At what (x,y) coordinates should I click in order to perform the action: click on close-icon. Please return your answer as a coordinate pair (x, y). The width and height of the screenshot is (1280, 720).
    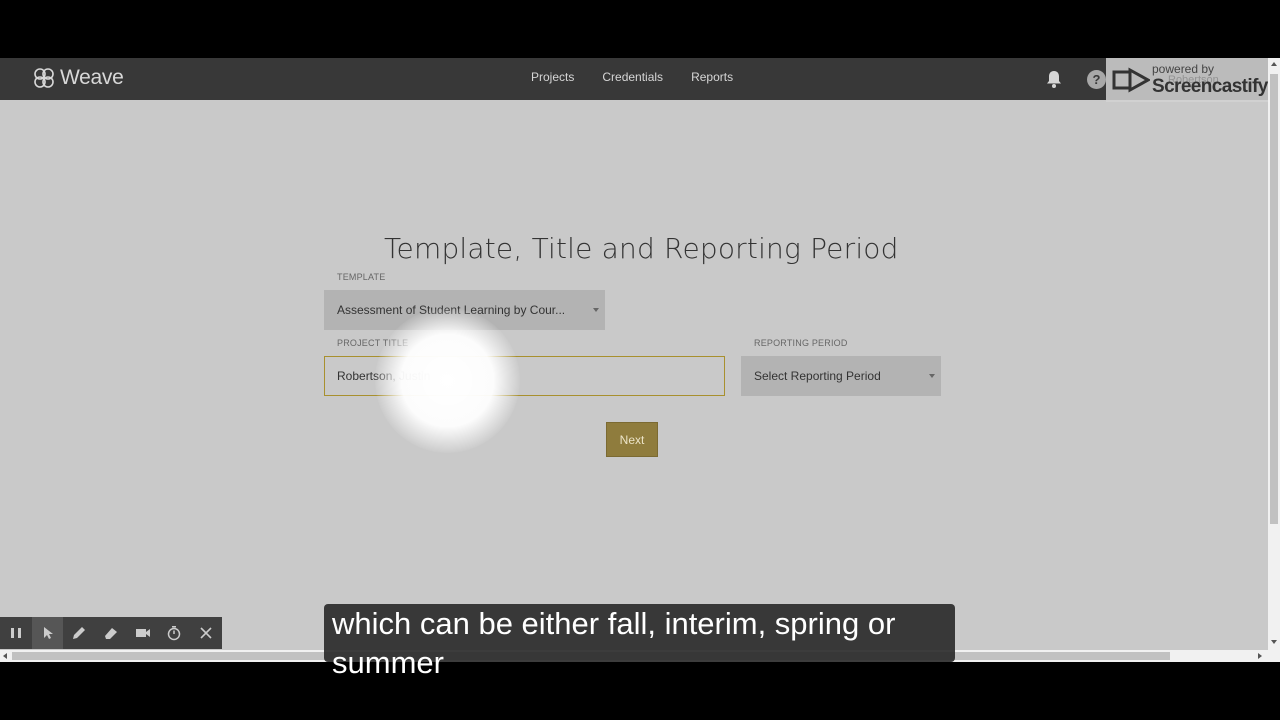
    Looking at the image, I should click on (206, 633).